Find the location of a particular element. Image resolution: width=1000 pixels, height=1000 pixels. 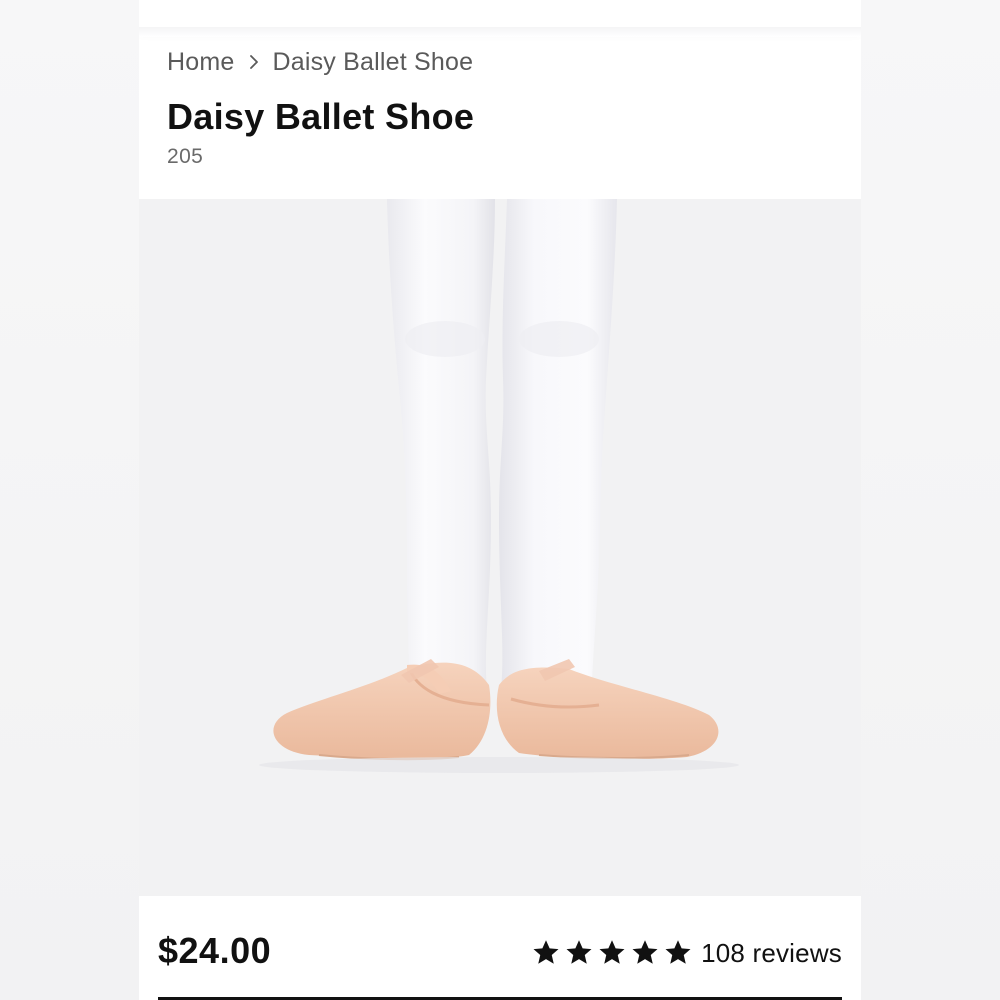

backdrop-right is located at coordinates (930, 500).